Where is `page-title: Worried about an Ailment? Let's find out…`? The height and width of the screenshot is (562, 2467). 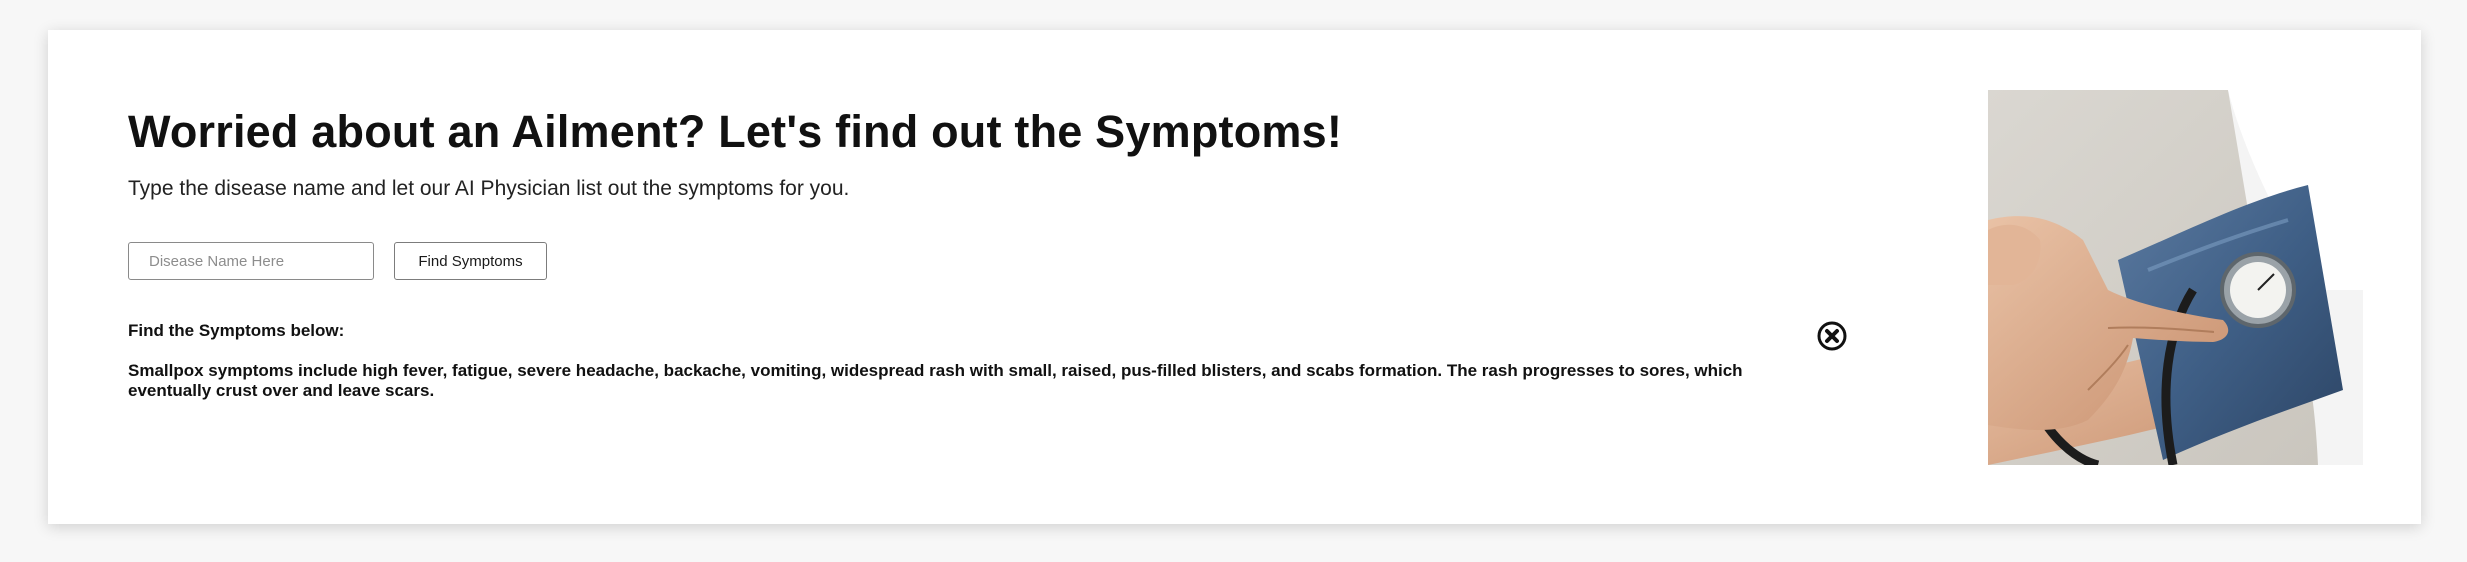
page-title: Worried about an Ailment? Let's find out… is located at coordinates (735, 131).